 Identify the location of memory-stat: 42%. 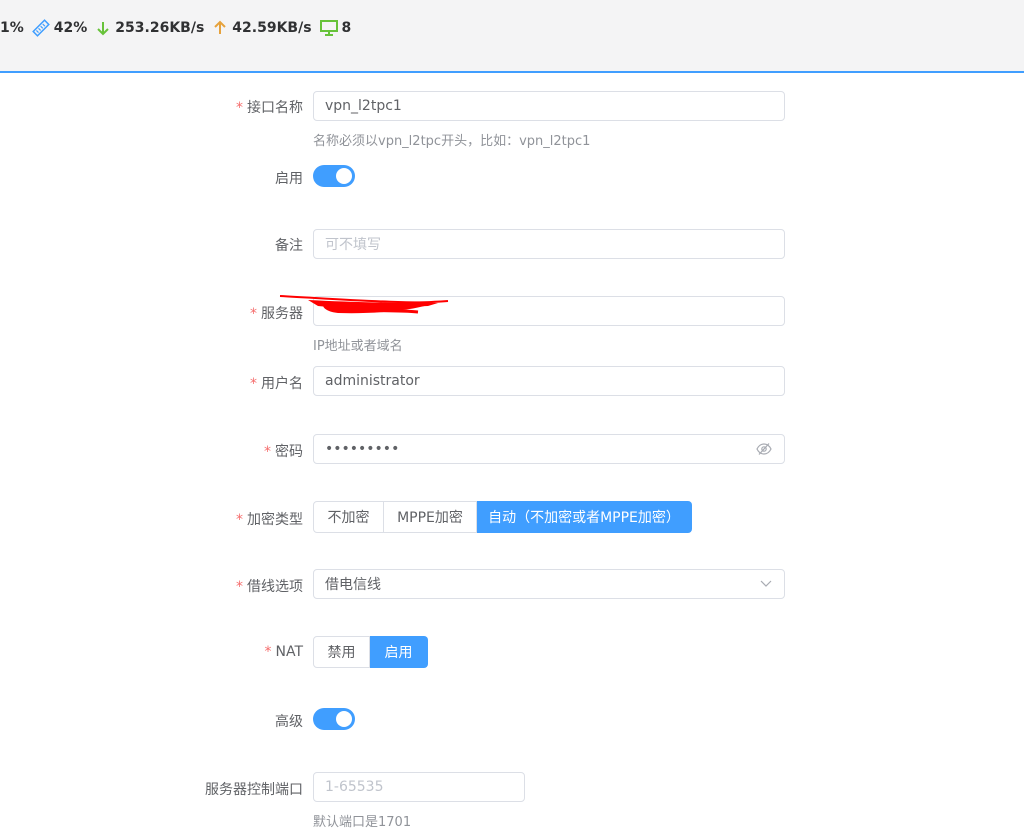
(59, 28).